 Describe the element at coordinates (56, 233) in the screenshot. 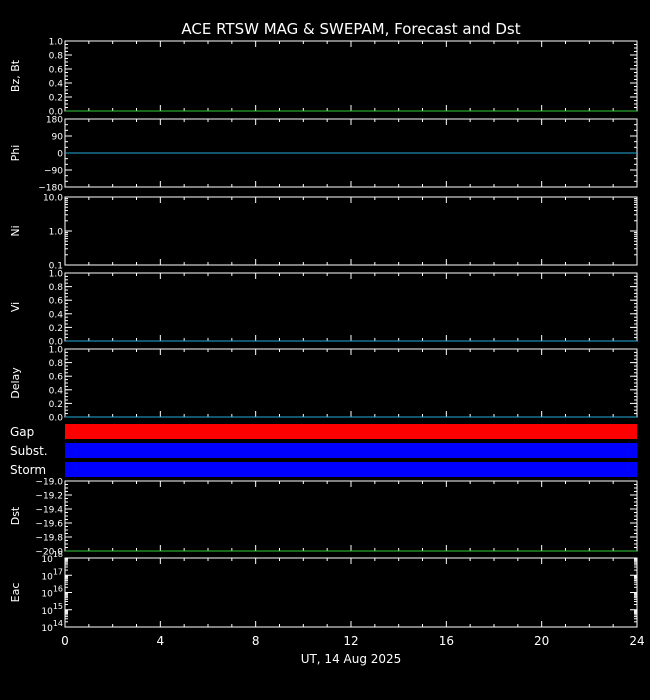

I see `y-tick-label-ni: 1.0` at that location.